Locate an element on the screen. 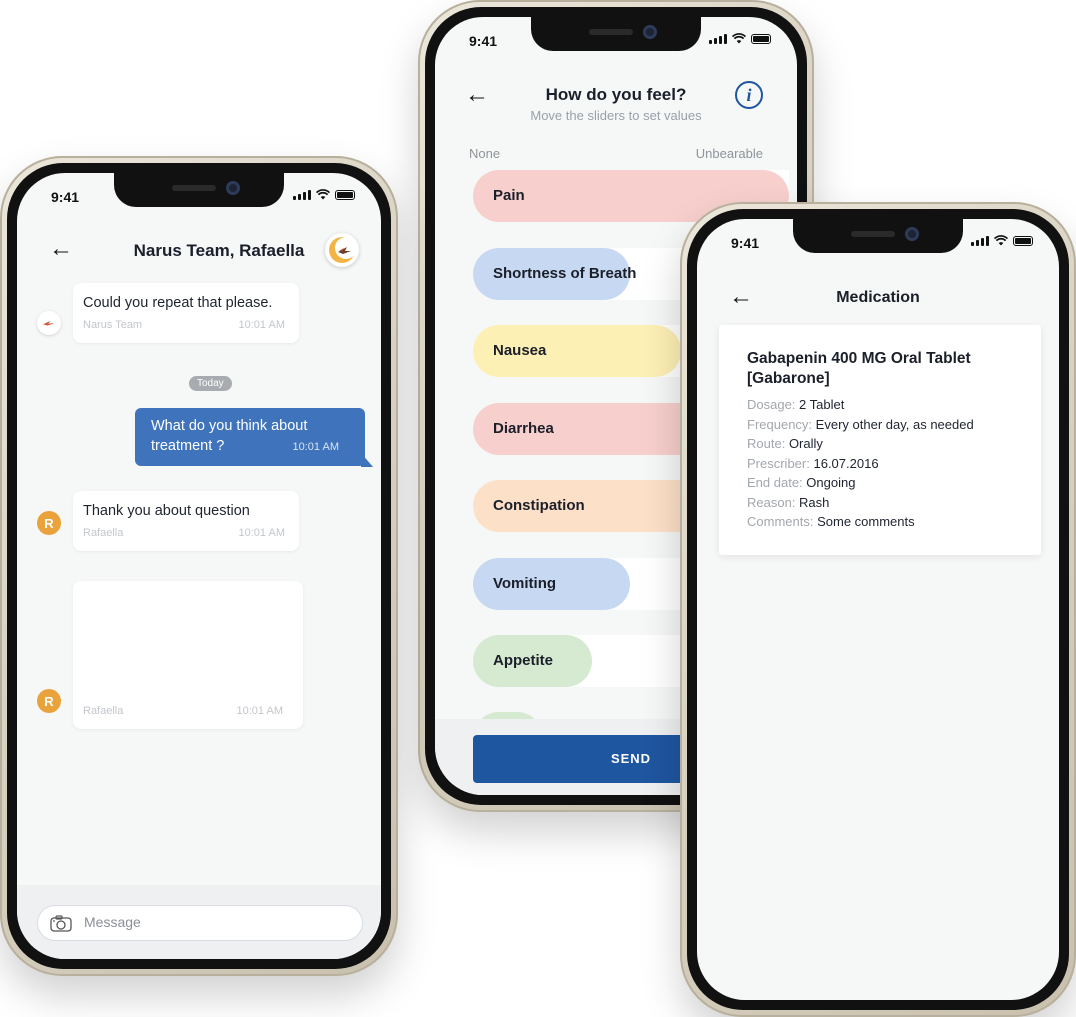 Image resolution: width=1076 pixels, height=1017 pixels. field-label: End date: is located at coordinates (775, 482).